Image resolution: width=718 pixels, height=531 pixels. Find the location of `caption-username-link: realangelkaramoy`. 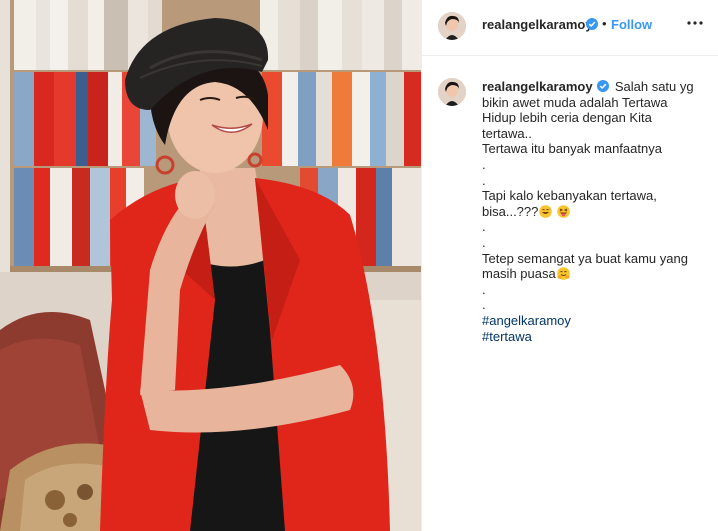

caption-username-link: realangelkaramoy is located at coordinates (537, 86).